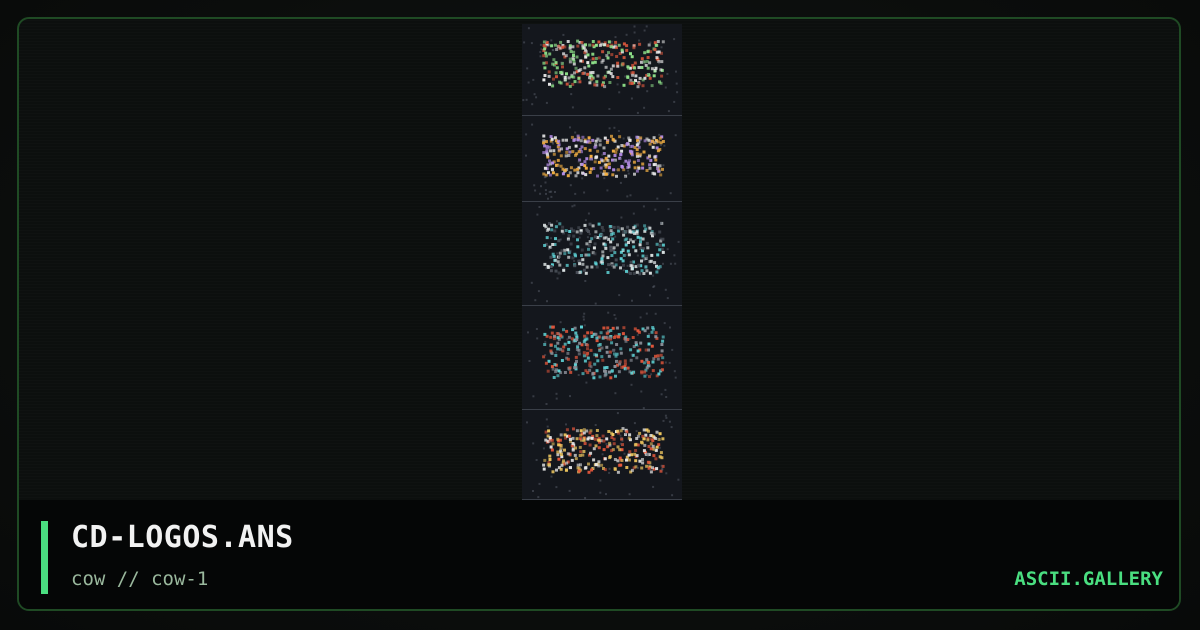 This screenshot has height=630, width=1200. What do you see at coordinates (1088, 579) in the screenshot?
I see `site-brand: ASCII.GALLERY` at bounding box center [1088, 579].